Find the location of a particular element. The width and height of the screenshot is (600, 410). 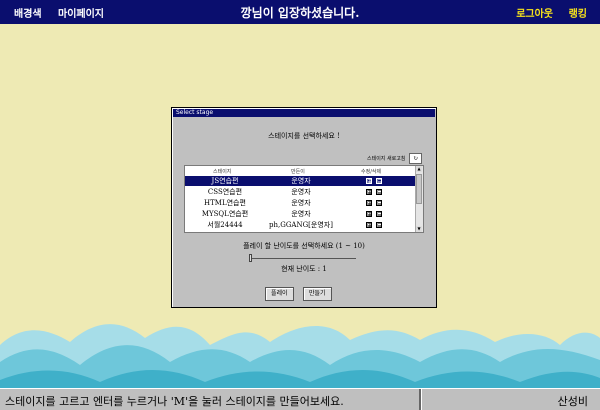

difficulty-slider-track is located at coordinates (302, 258).